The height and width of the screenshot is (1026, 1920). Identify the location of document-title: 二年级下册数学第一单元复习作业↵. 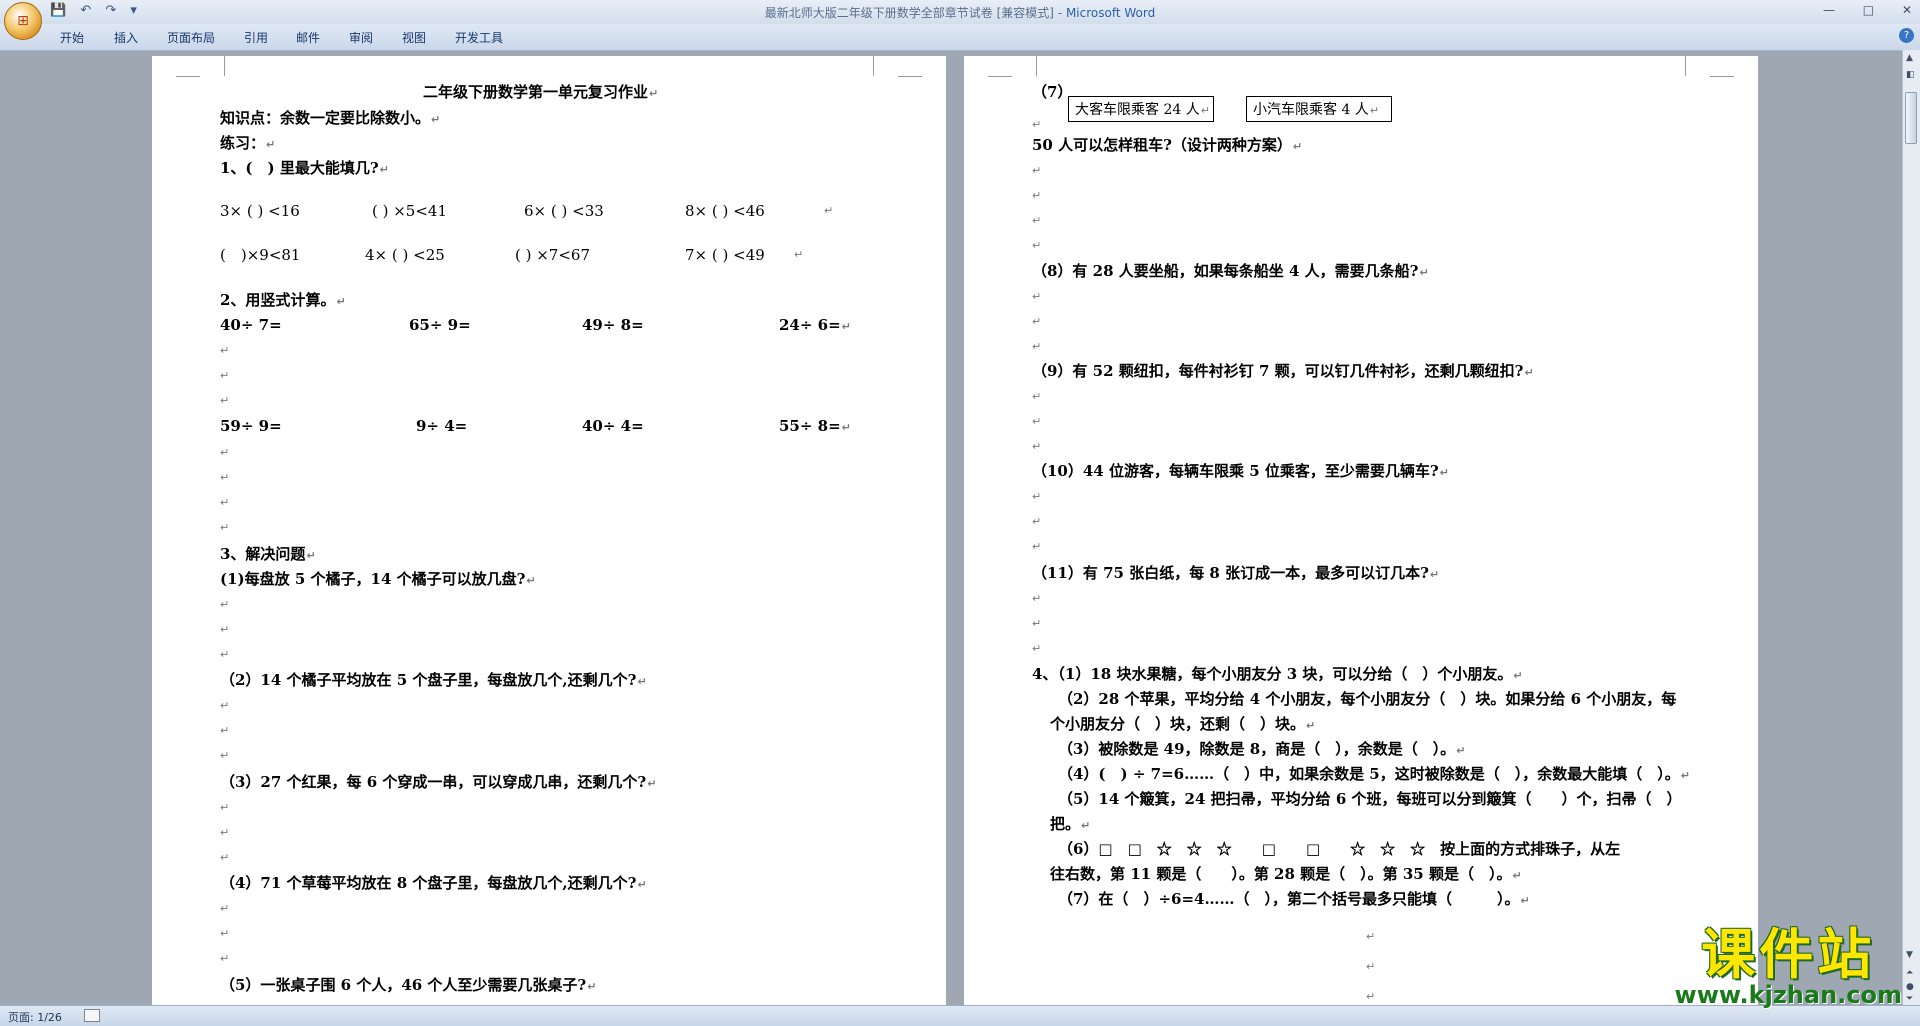
(541, 92).